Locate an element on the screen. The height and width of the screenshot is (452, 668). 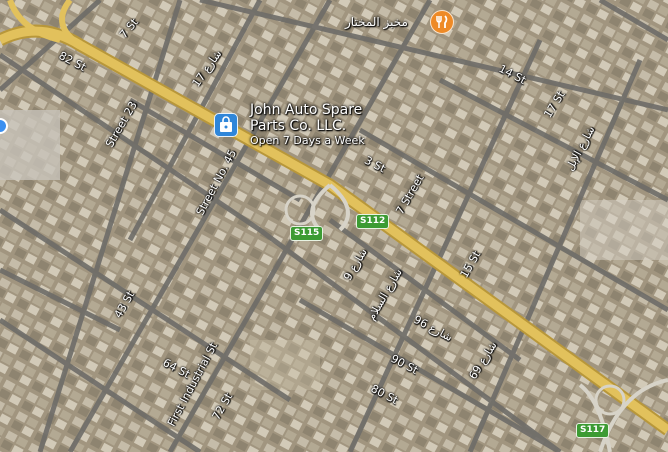
poi-shop-name-line2: Parts Co. LLC. is located at coordinates (298, 126).